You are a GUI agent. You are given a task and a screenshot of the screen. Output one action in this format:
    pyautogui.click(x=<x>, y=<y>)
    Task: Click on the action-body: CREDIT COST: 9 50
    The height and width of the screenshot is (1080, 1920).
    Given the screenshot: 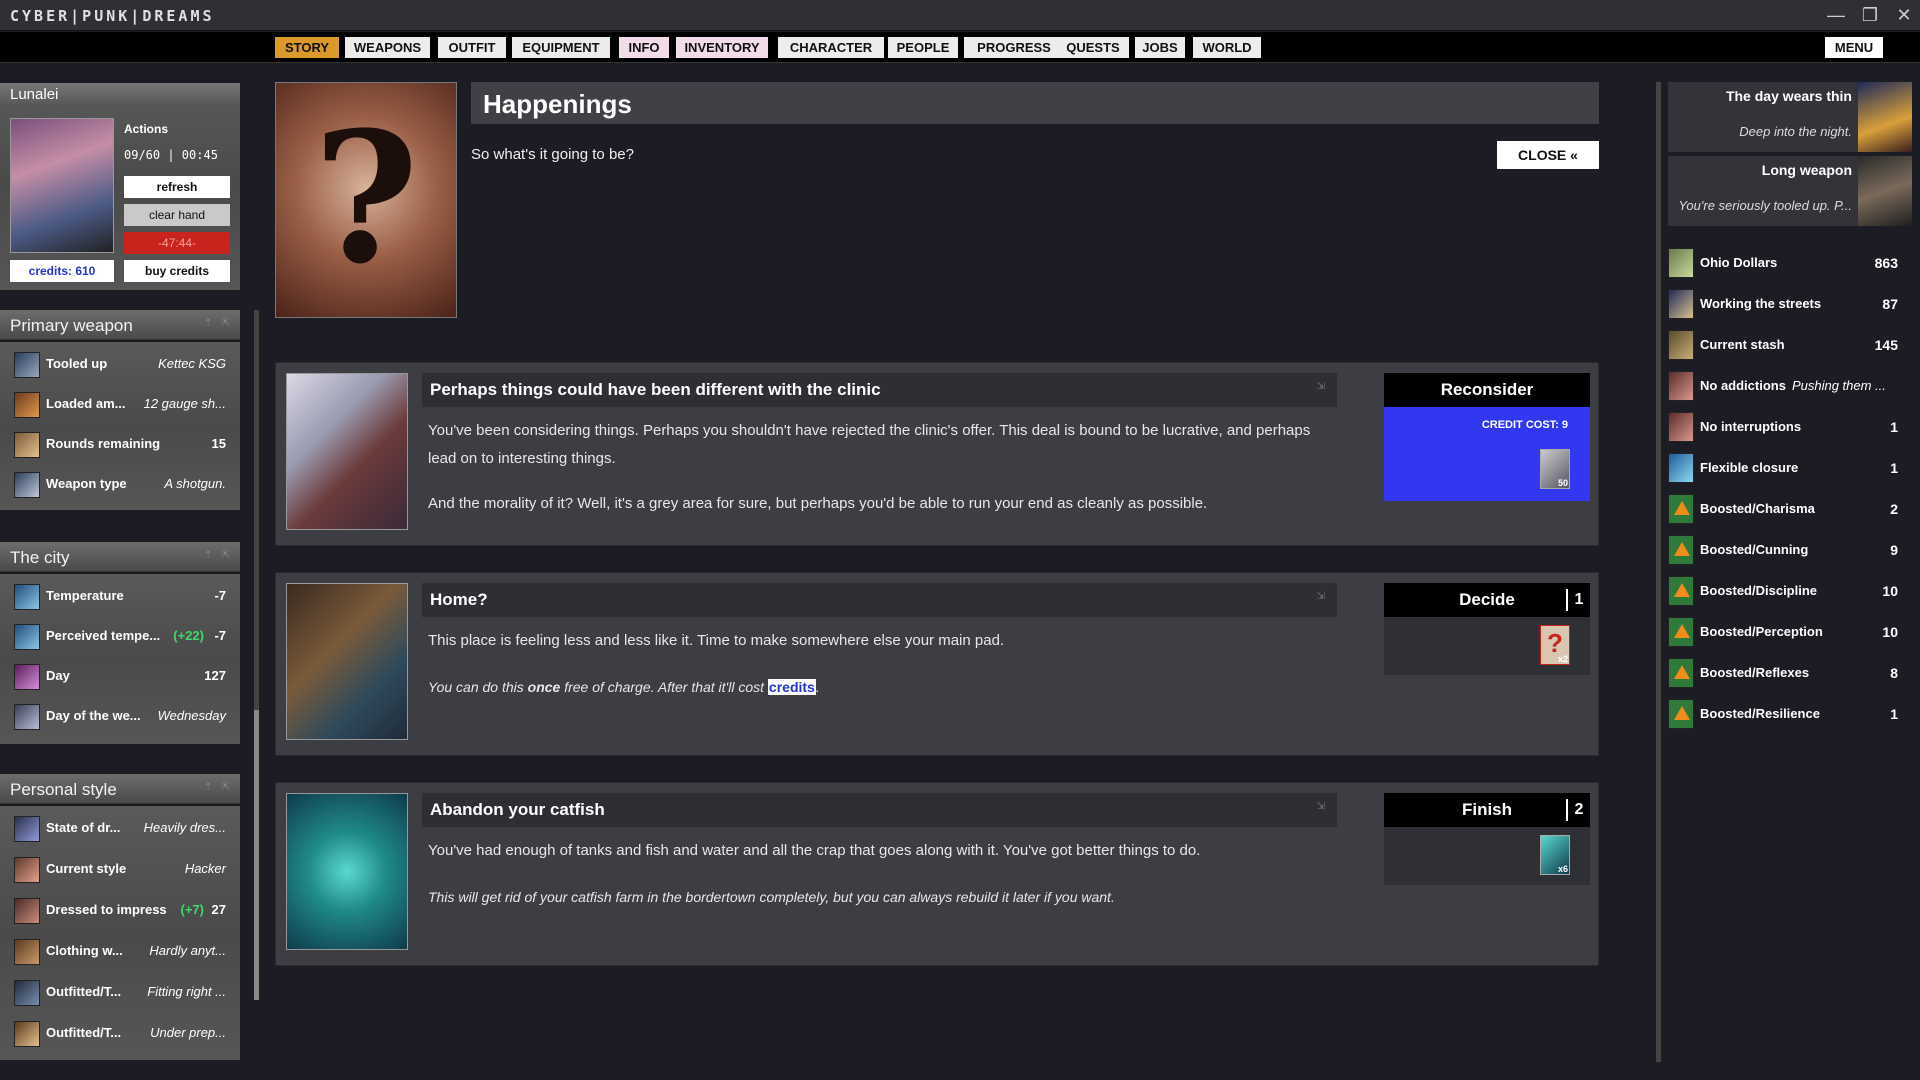 What is the action you would take?
    pyautogui.click(x=1487, y=454)
    